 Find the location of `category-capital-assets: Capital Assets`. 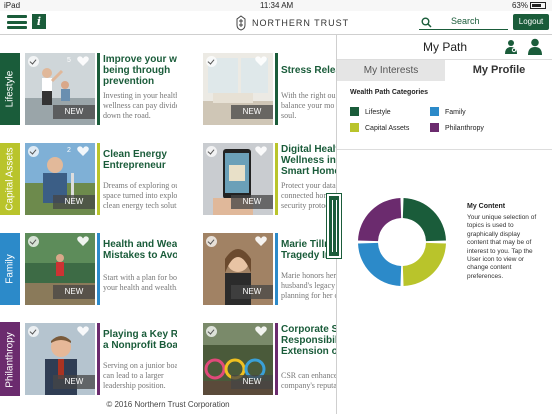

category-capital-assets: Capital Assets is located at coordinates (10, 179).